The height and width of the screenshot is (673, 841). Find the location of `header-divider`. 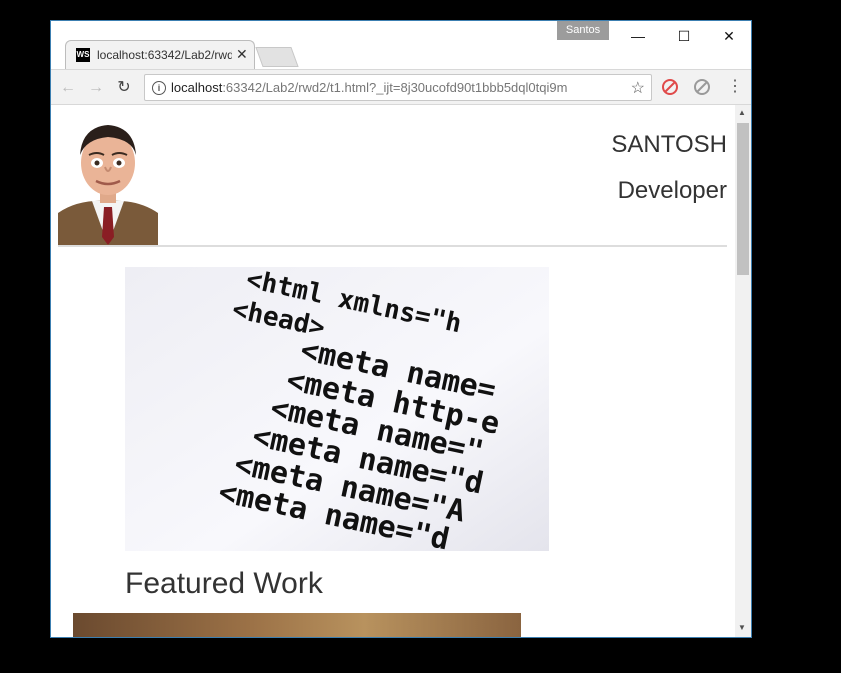

header-divider is located at coordinates (392, 246).